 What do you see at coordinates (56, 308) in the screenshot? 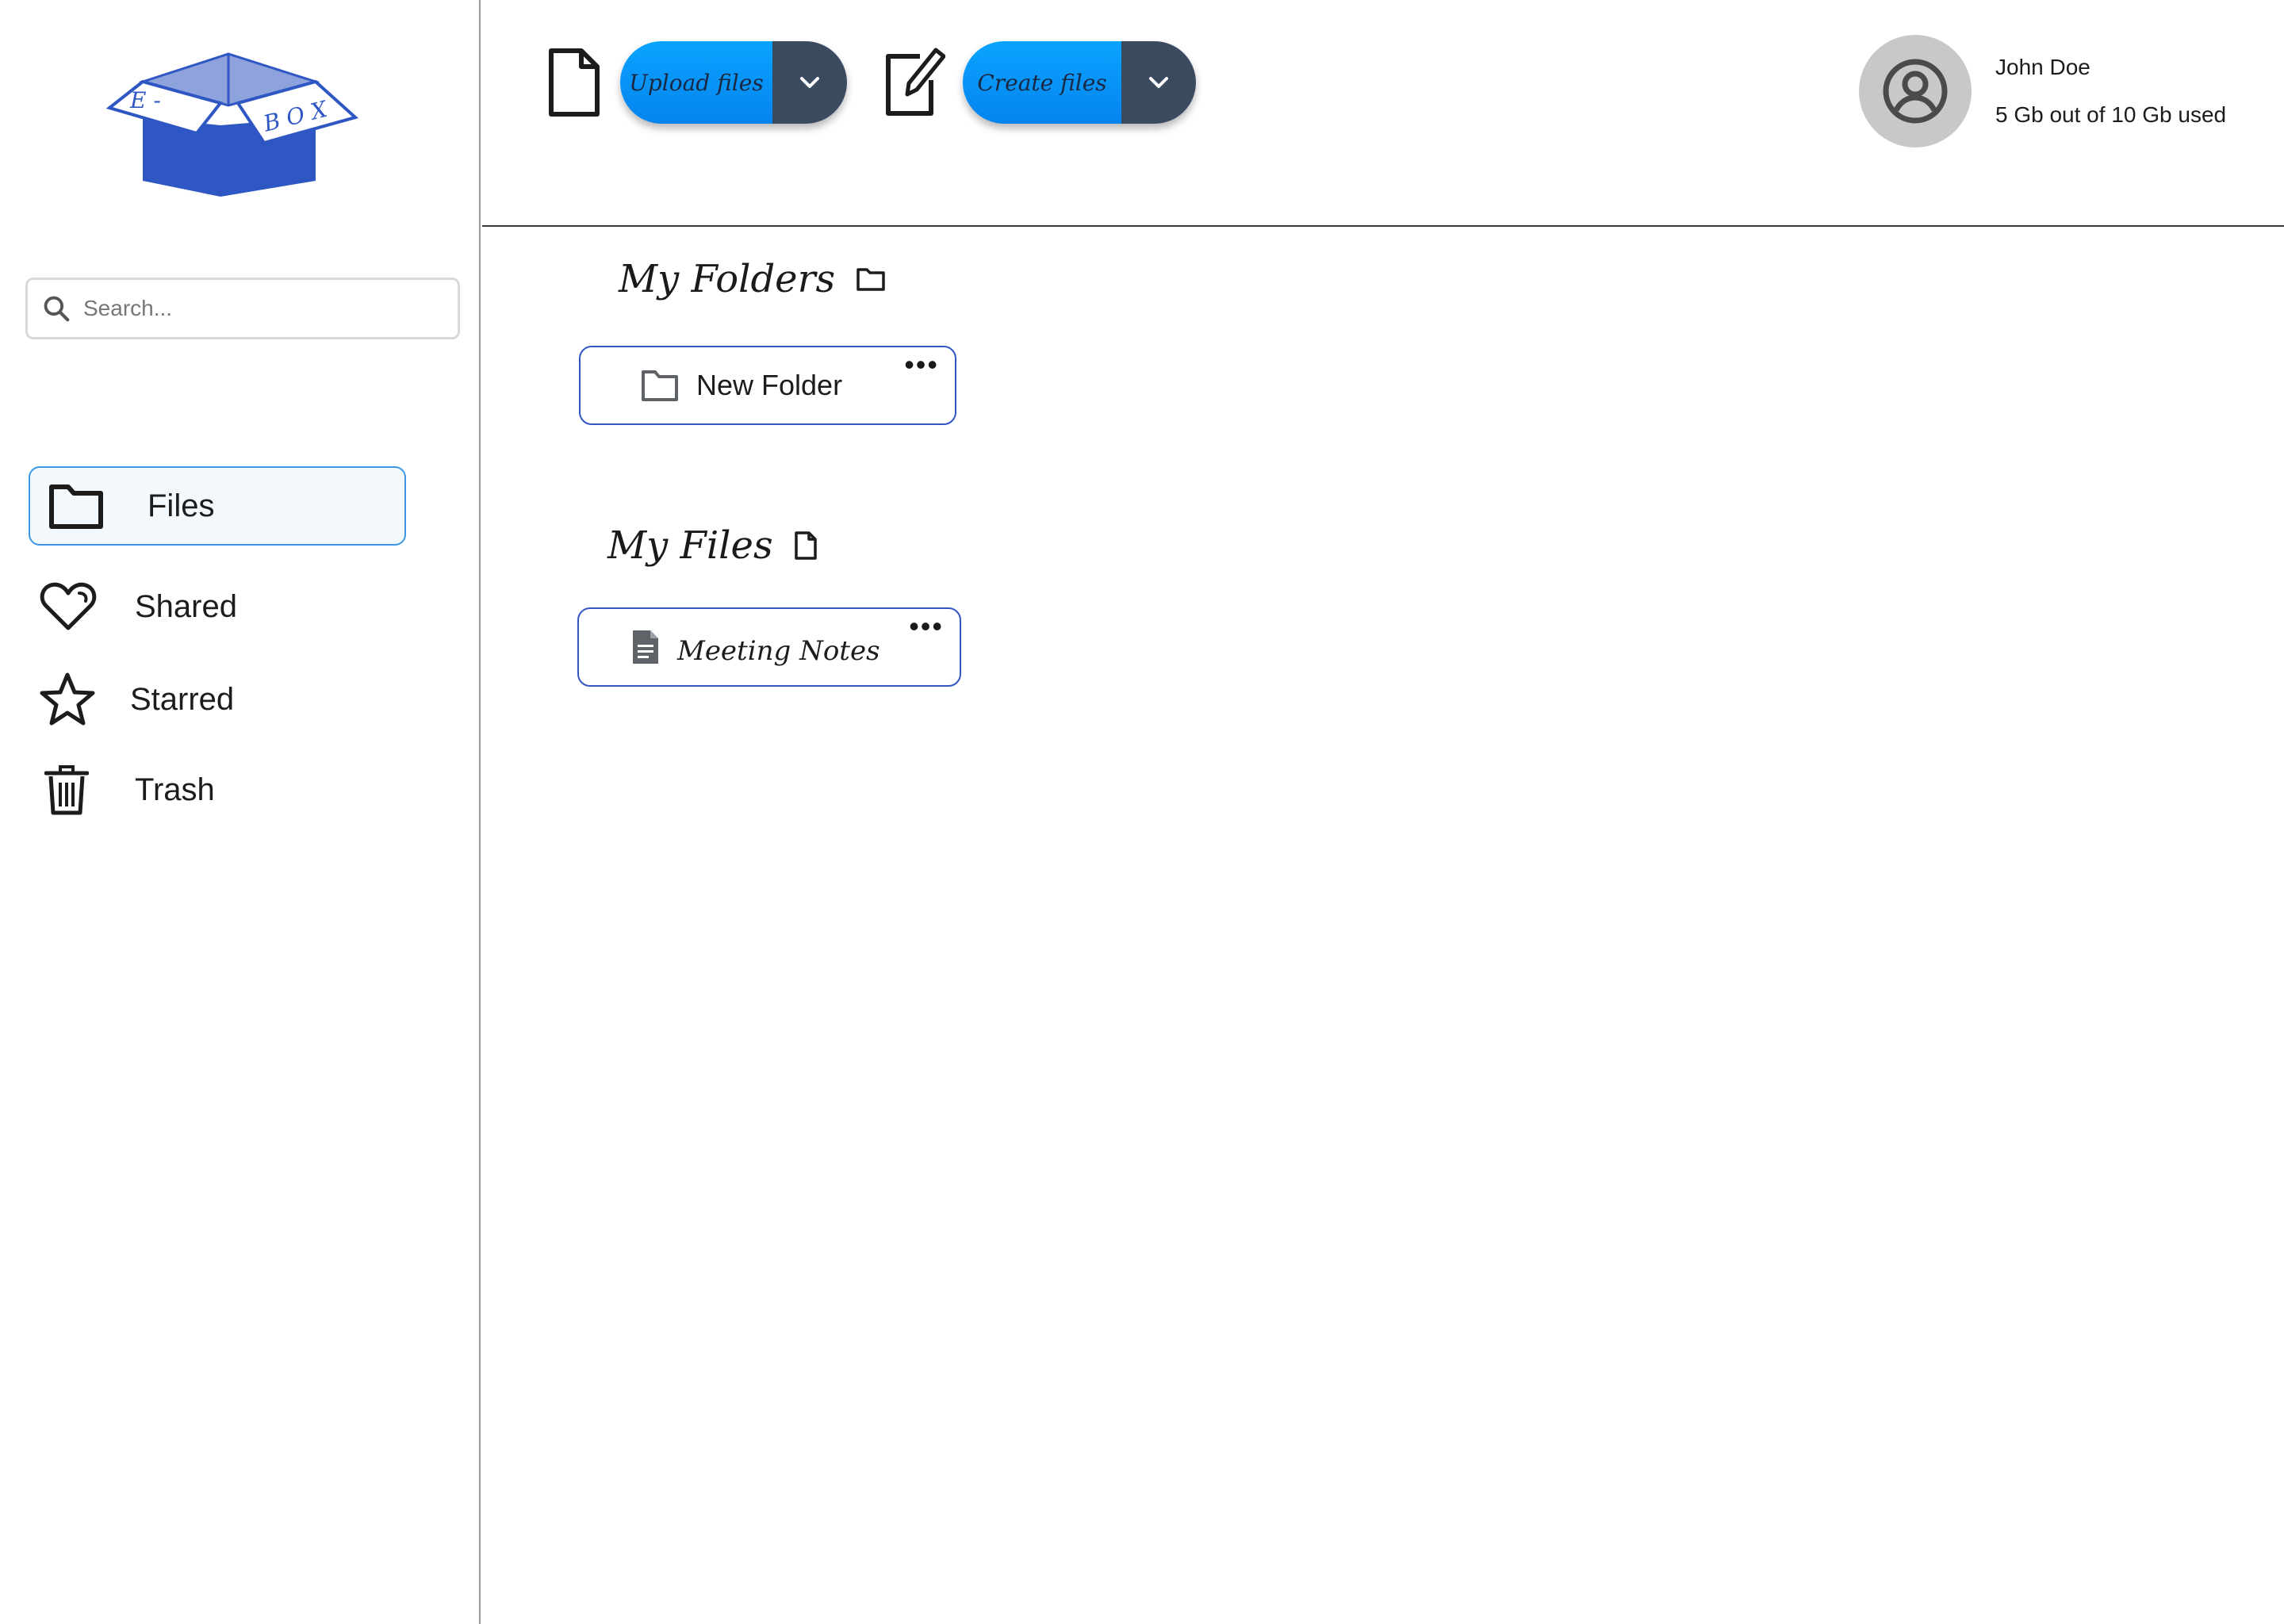
I see `search-icon` at bounding box center [56, 308].